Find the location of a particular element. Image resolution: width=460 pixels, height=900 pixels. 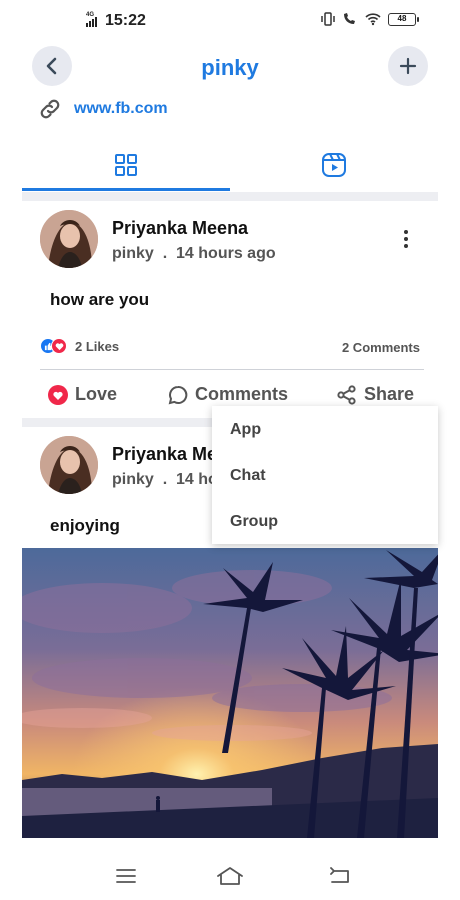

profile-link: www.fb.com is located at coordinates (103, 109).